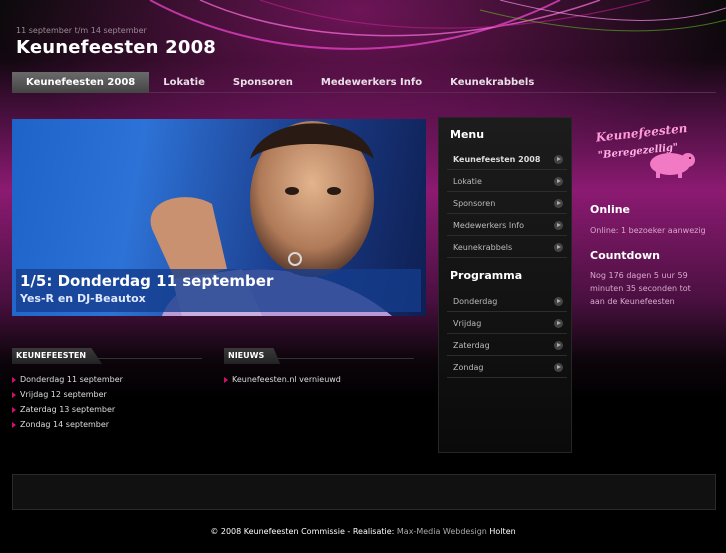  I want to click on keunefeesten-logo: Keunefeesten "Beregezellig", so click(644, 153).